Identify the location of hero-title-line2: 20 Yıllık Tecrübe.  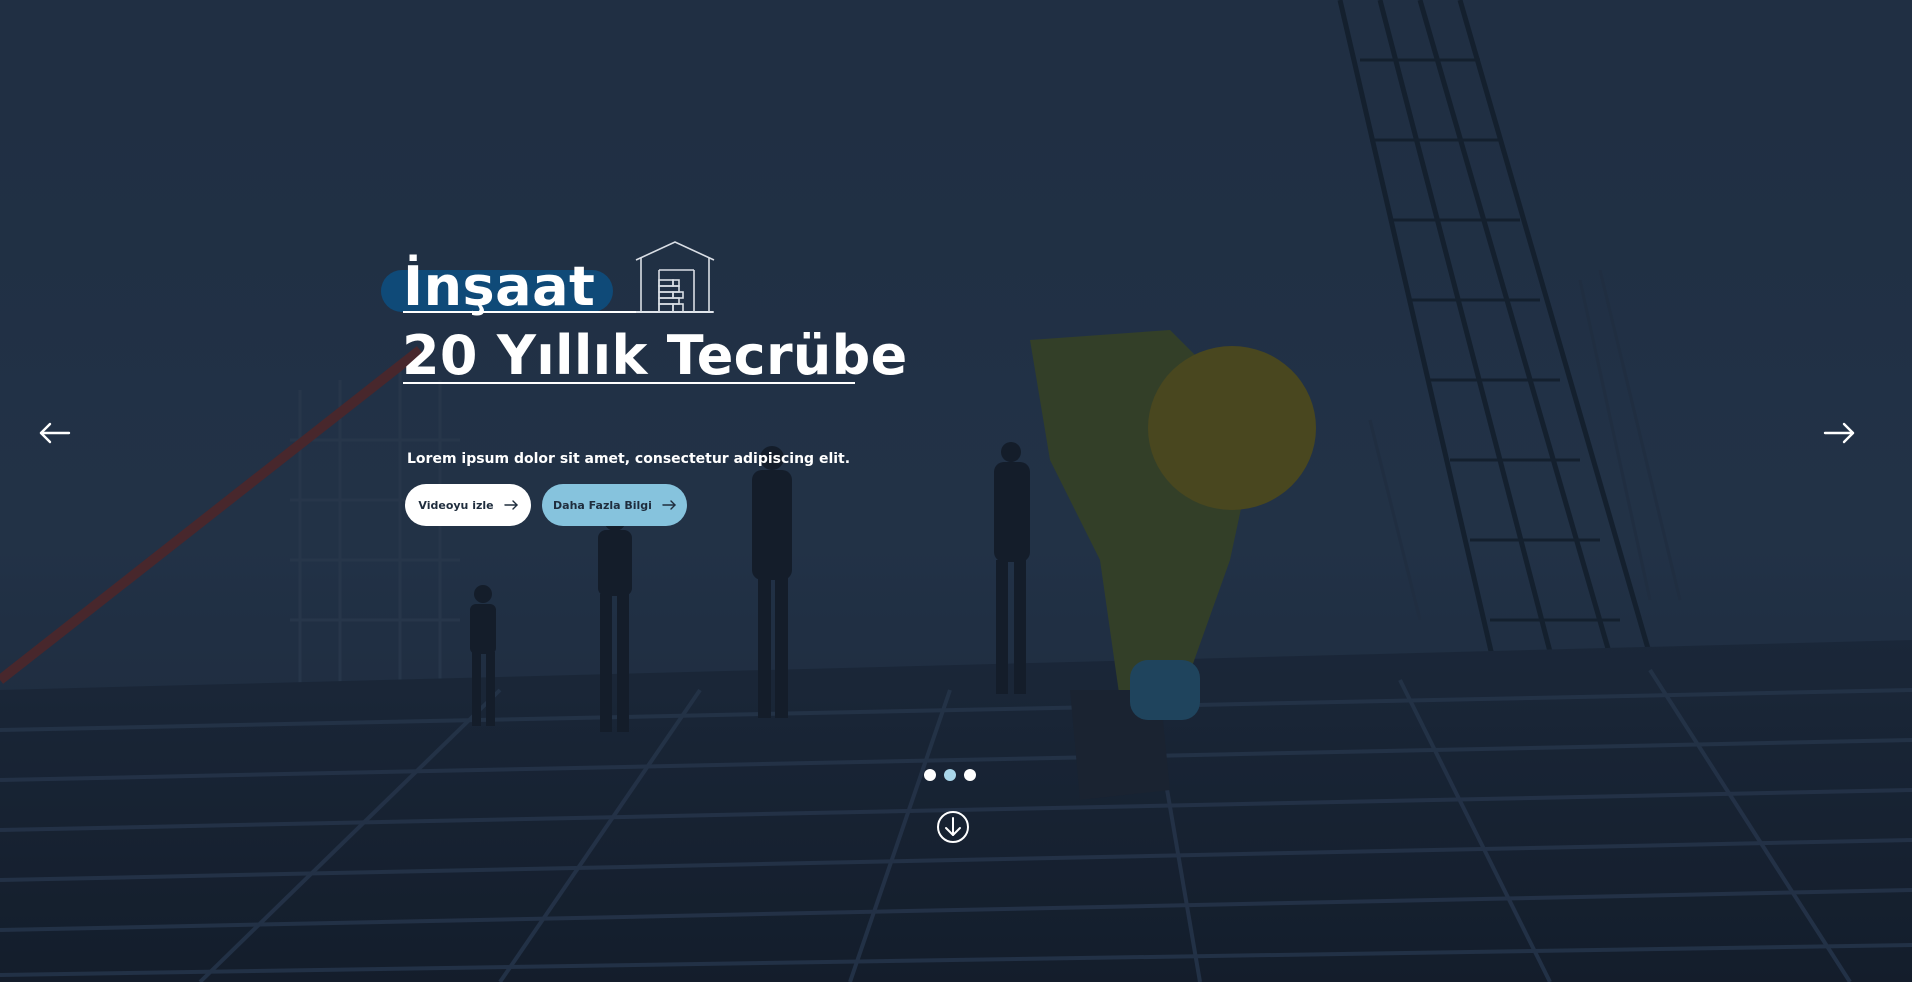
(655, 355).